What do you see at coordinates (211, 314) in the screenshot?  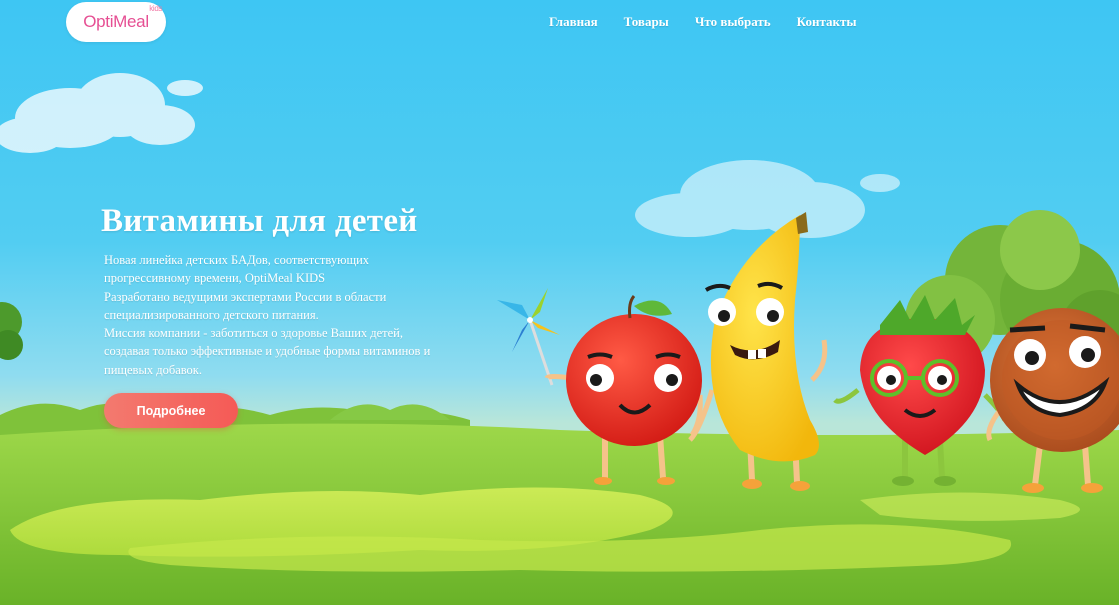 I see `hero-line: специализированного детского питания.` at bounding box center [211, 314].